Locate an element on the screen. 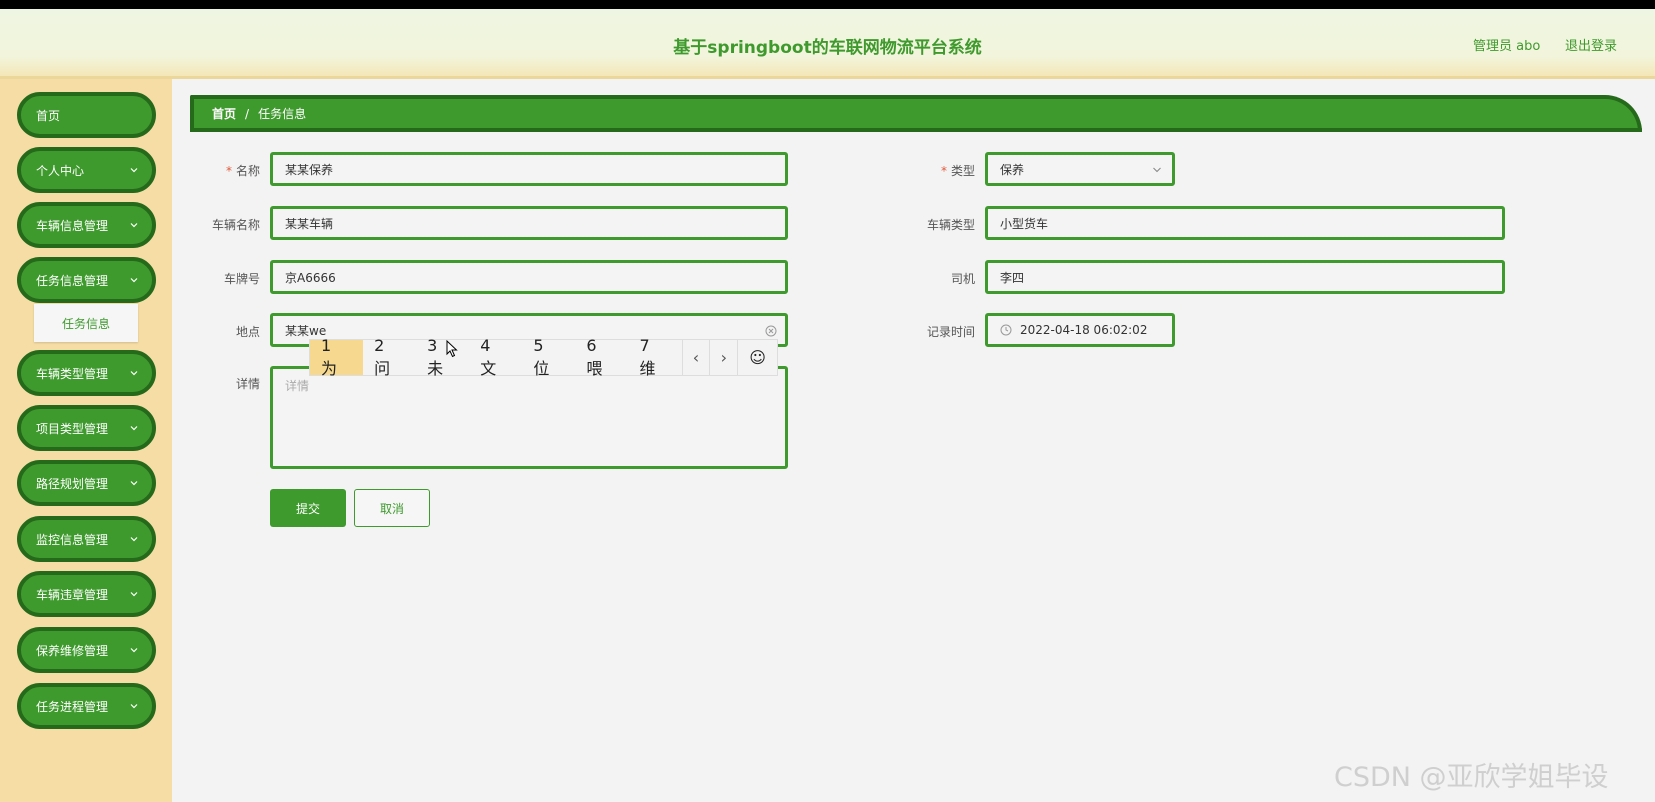  ime-candidate: 3 未 is located at coordinates (442, 357).